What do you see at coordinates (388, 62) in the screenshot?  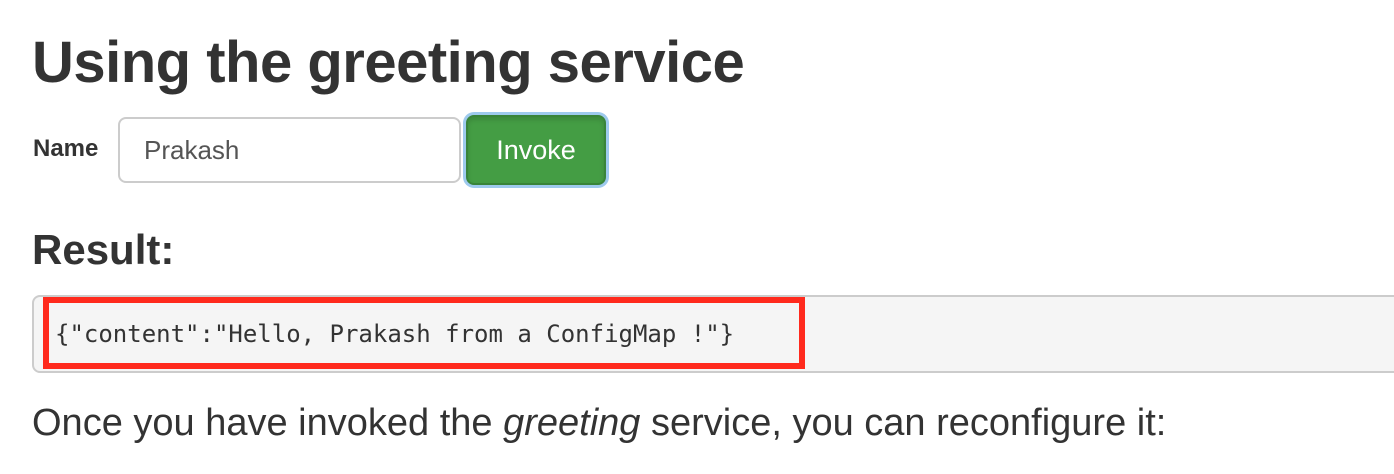 I see `page-title: Using the greeting service` at bounding box center [388, 62].